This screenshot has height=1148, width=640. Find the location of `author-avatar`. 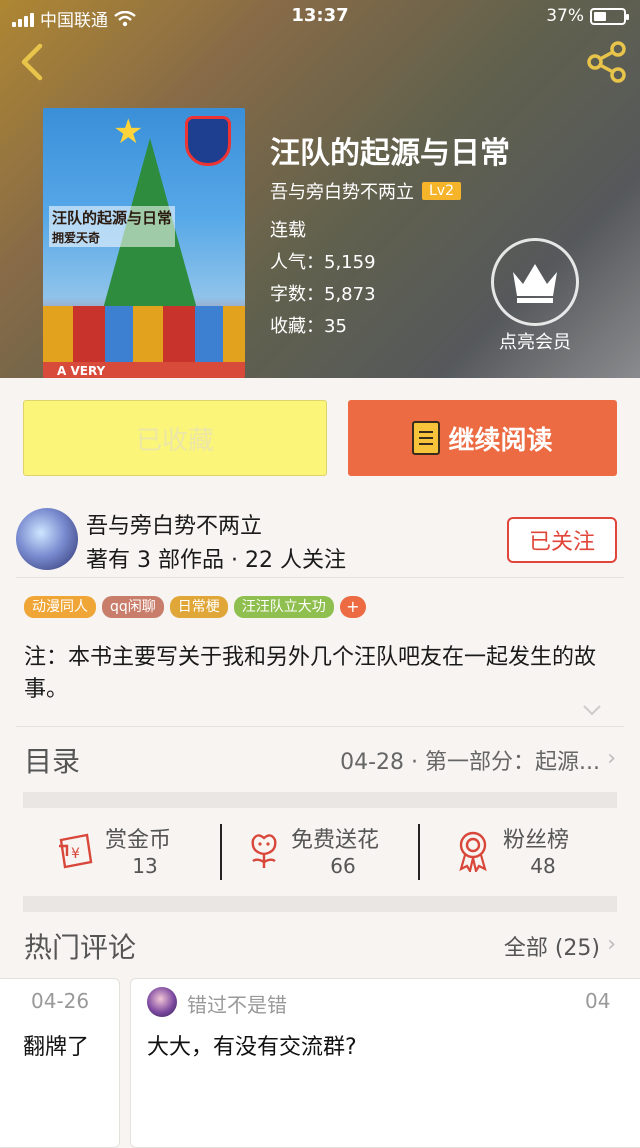

author-avatar is located at coordinates (47, 539).